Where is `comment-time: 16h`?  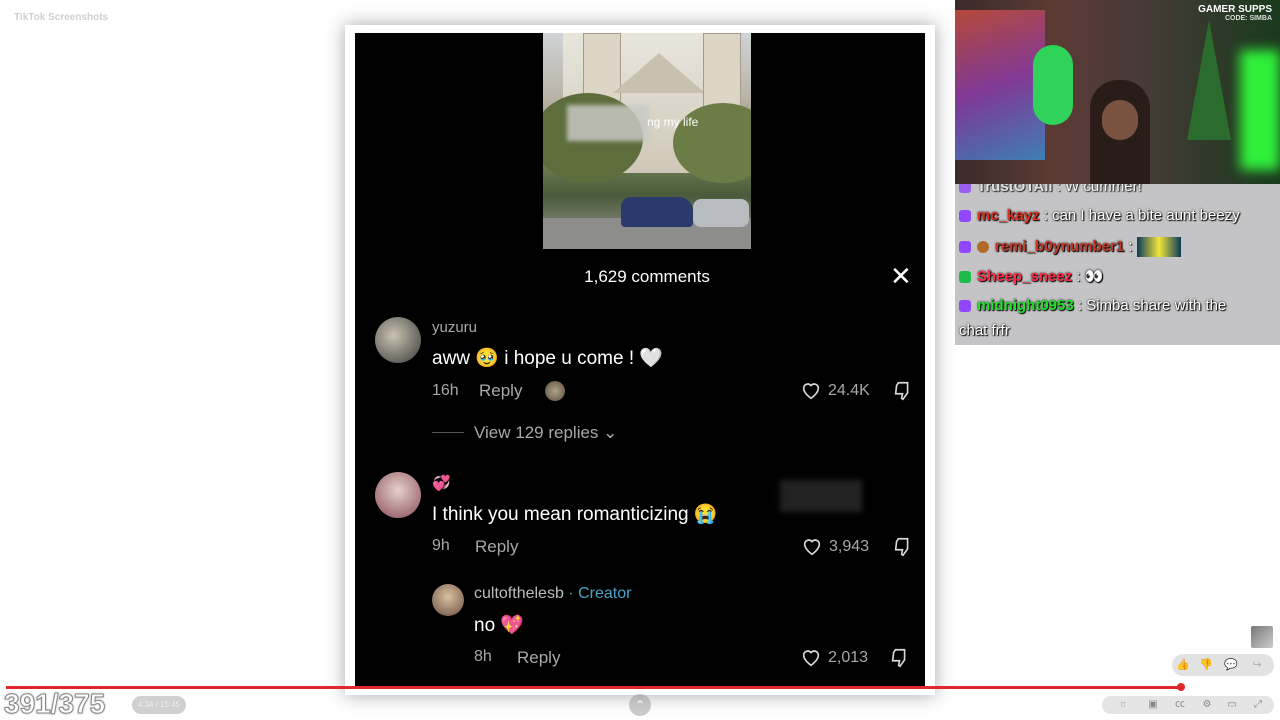
comment-time: 16h is located at coordinates (445, 390).